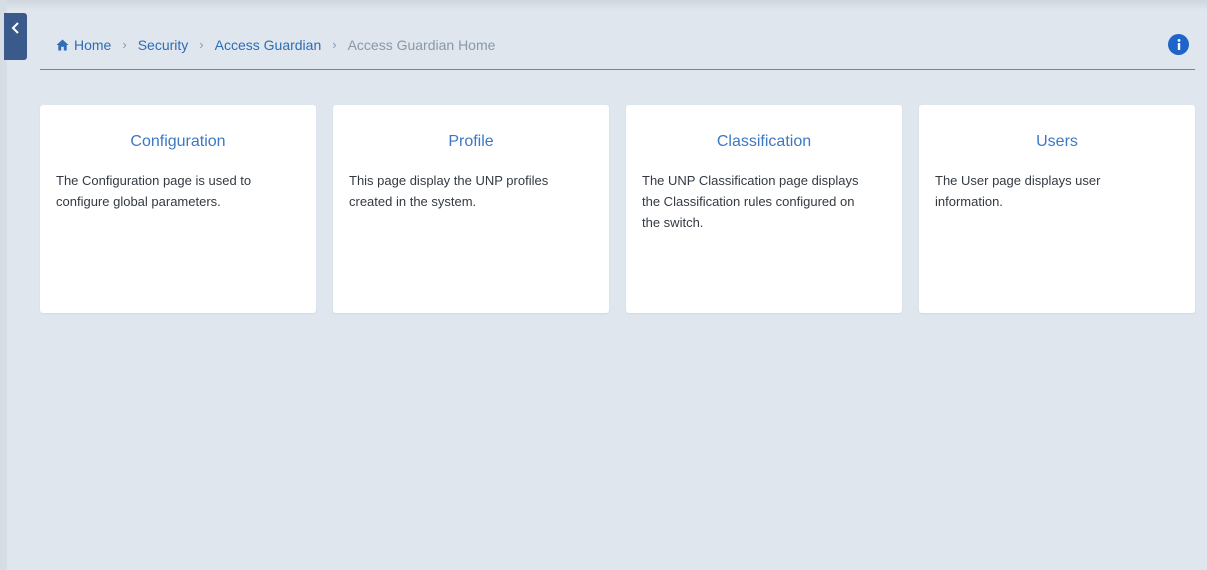 The width and height of the screenshot is (1207, 570). I want to click on sidebar-collapse-button, so click(15, 36).